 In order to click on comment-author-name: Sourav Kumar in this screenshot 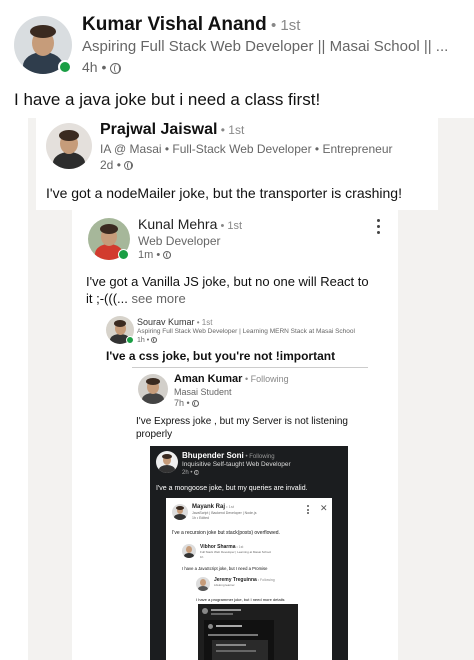, I will do `click(166, 322)`.